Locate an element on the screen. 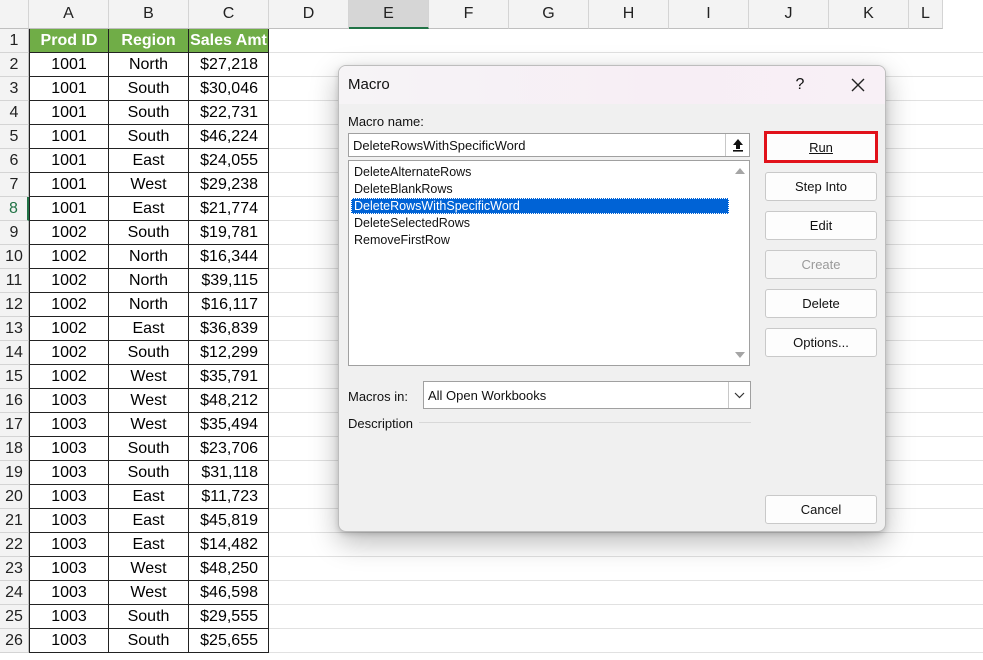 Image resolution: width=983 pixels, height=660 pixels. table-cell: $46,224 is located at coordinates (229, 137).